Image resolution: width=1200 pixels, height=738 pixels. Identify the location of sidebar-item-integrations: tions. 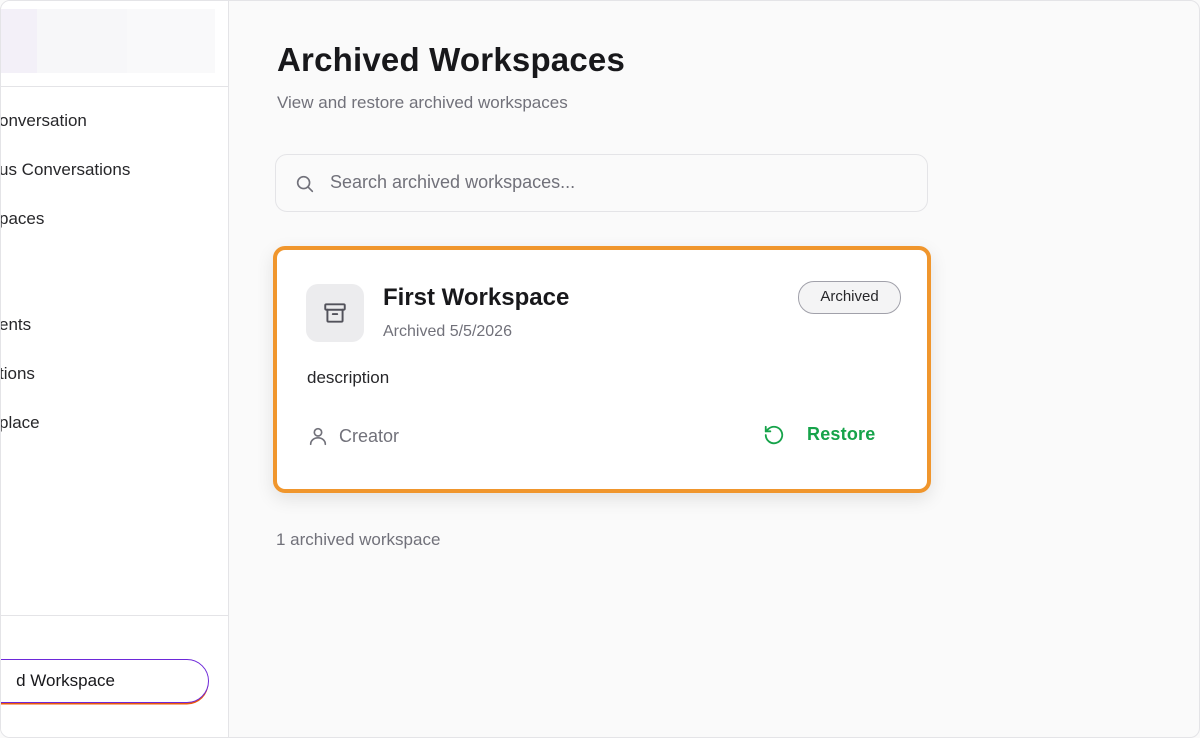
(113, 374).